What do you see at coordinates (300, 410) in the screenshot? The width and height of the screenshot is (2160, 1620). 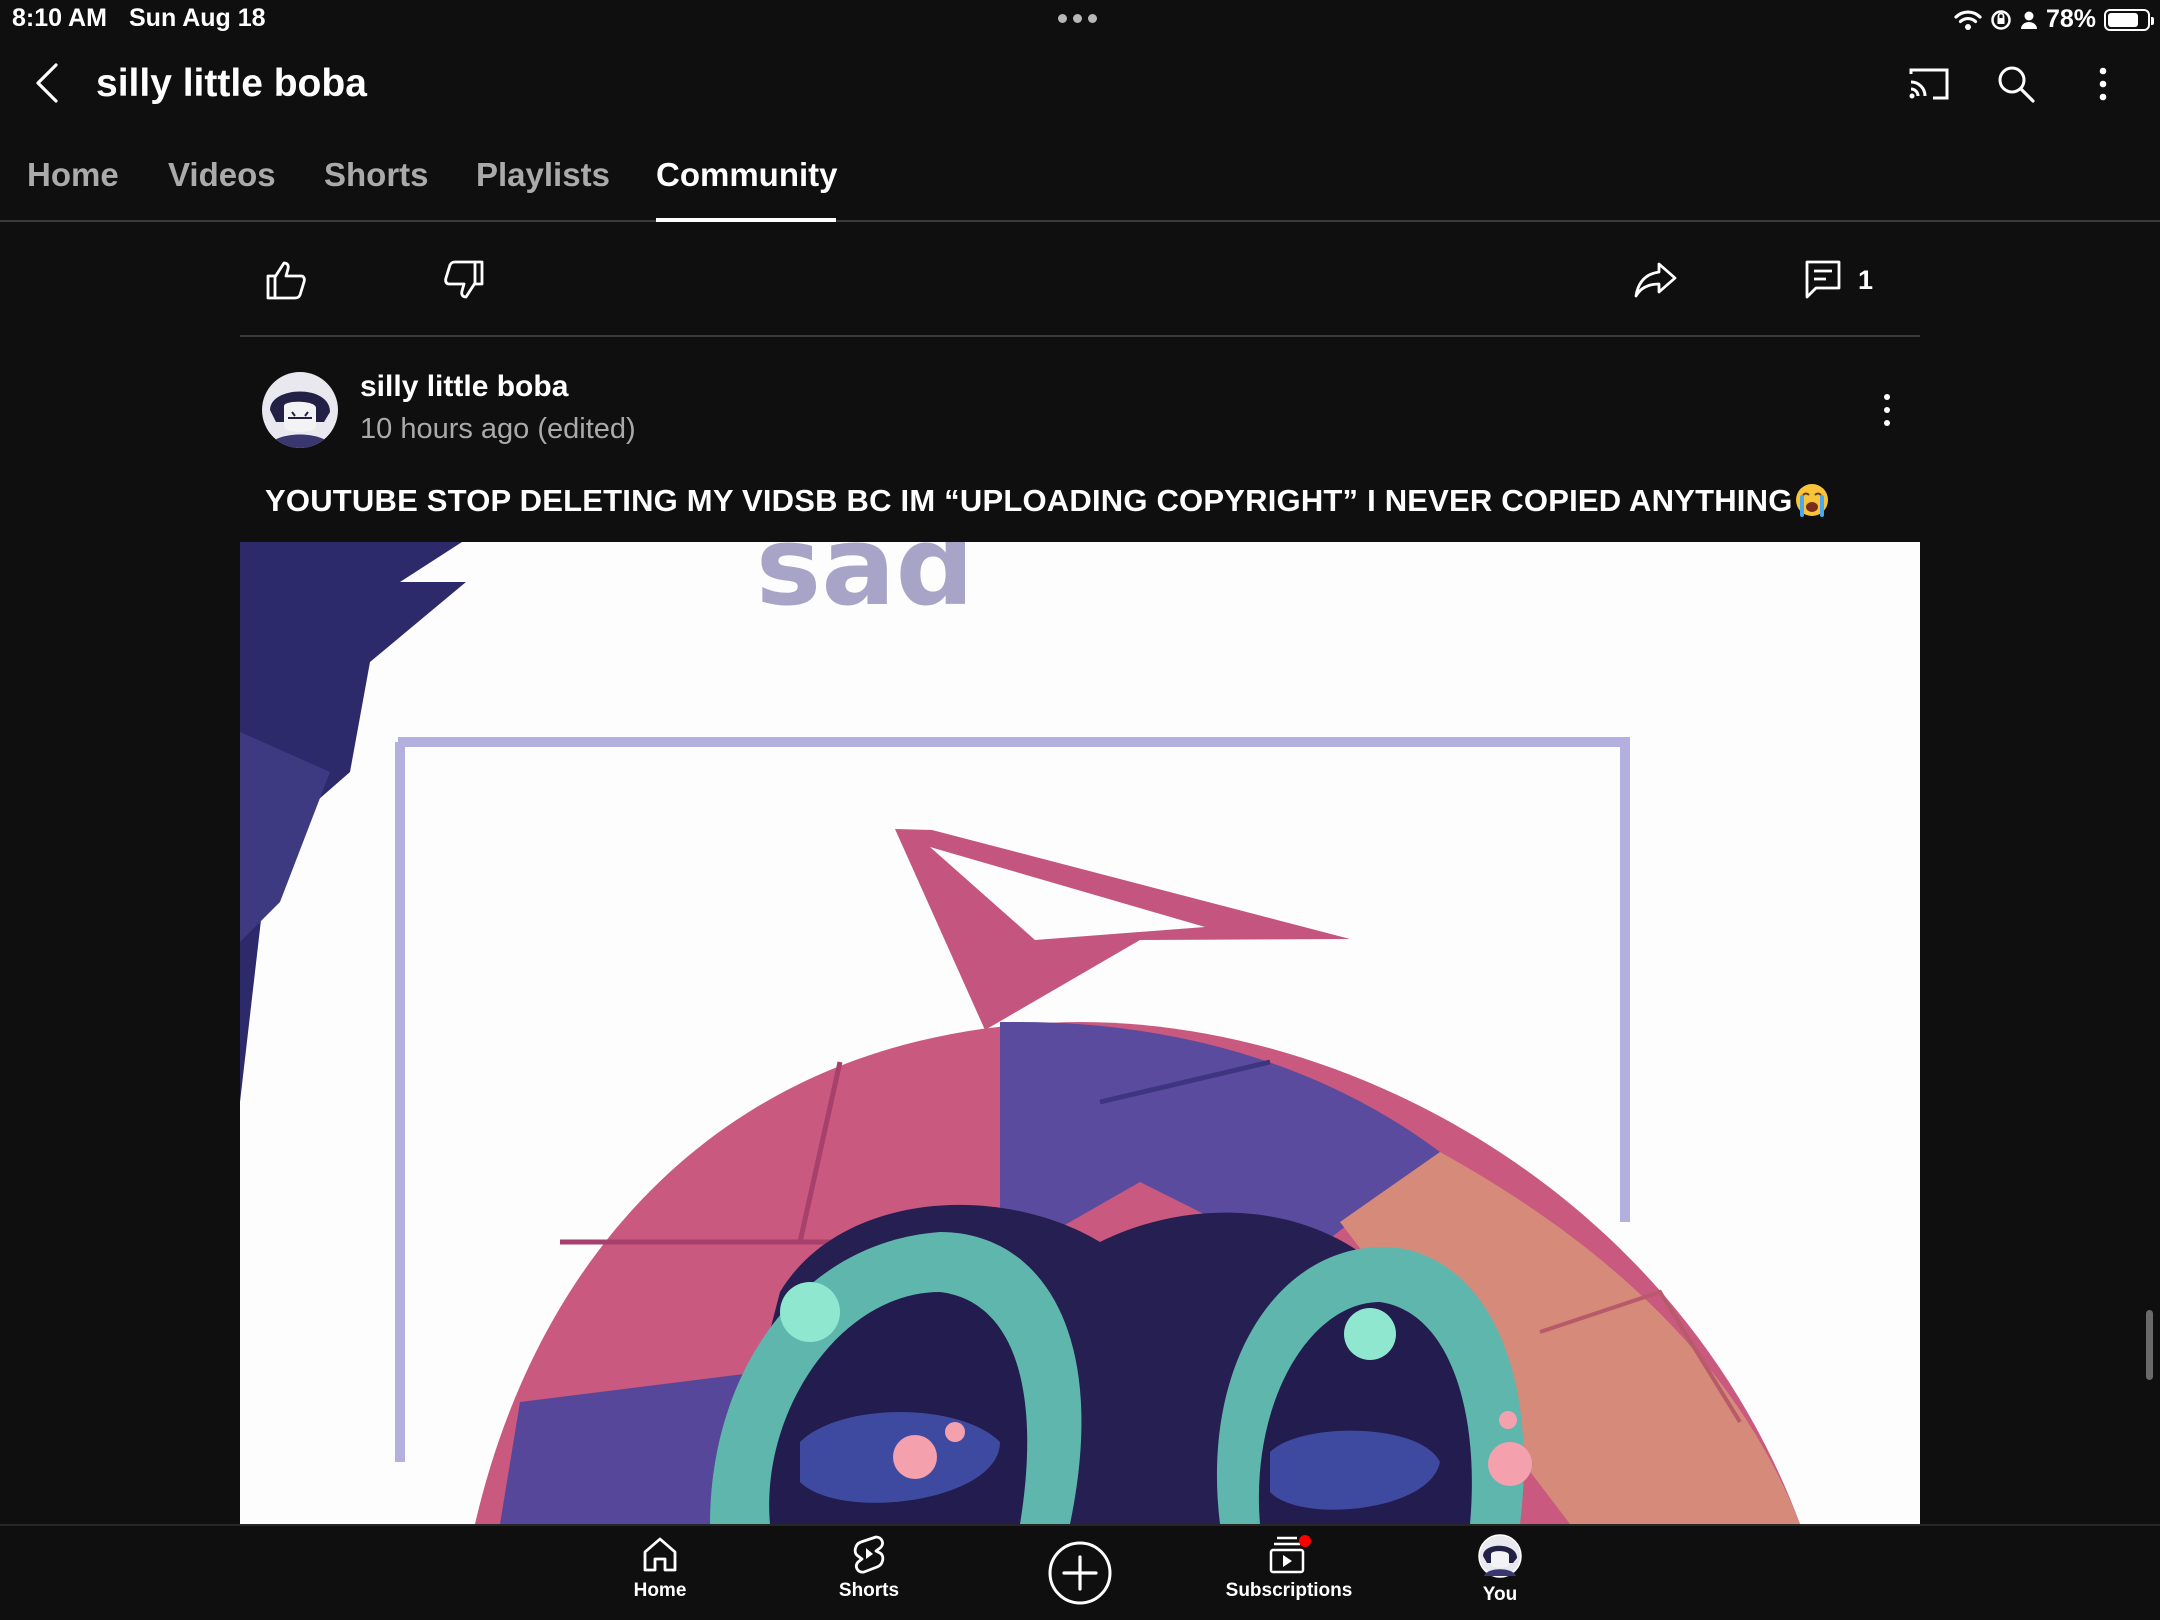 I see `post-author-avatar` at bounding box center [300, 410].